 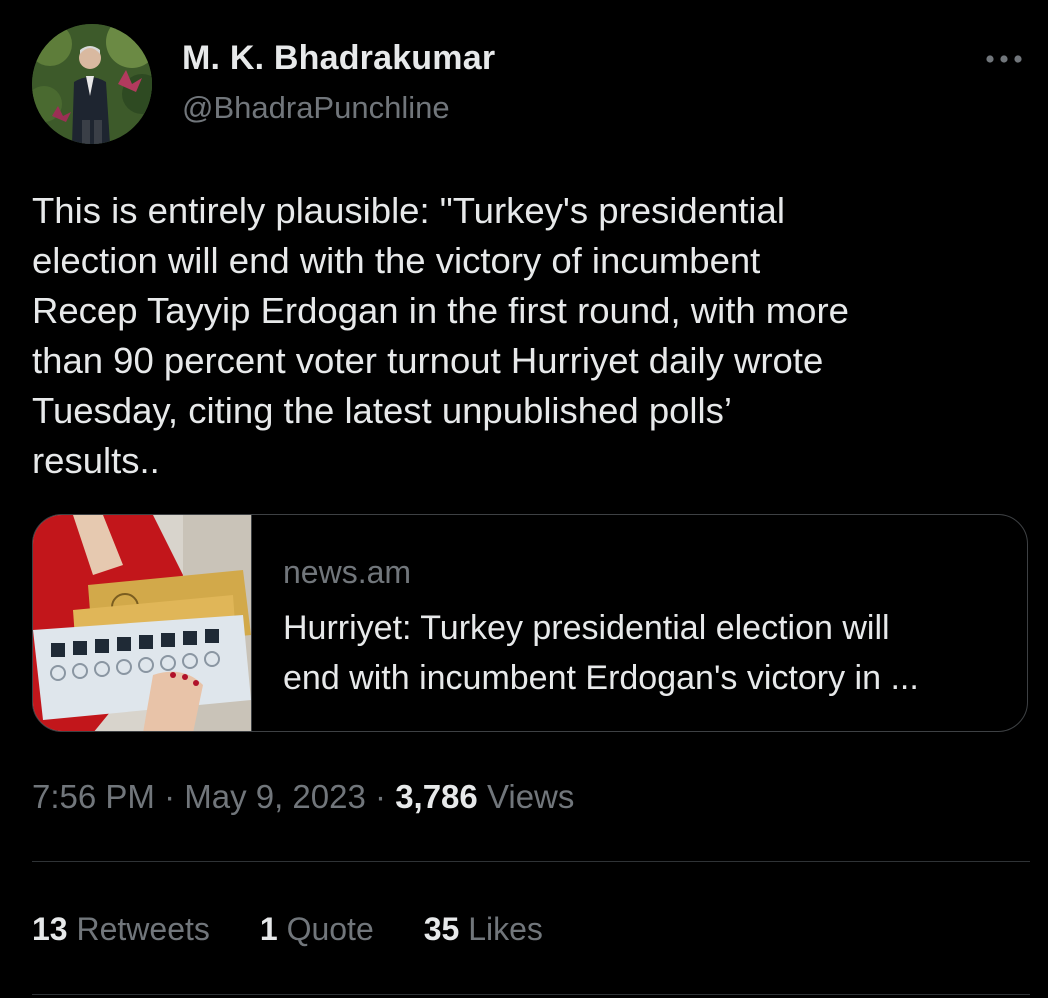 I want to click on tweet-metadata: 7:56 PM · May 9, 2023 · 3,786 Views, so click(x=303, y=797).